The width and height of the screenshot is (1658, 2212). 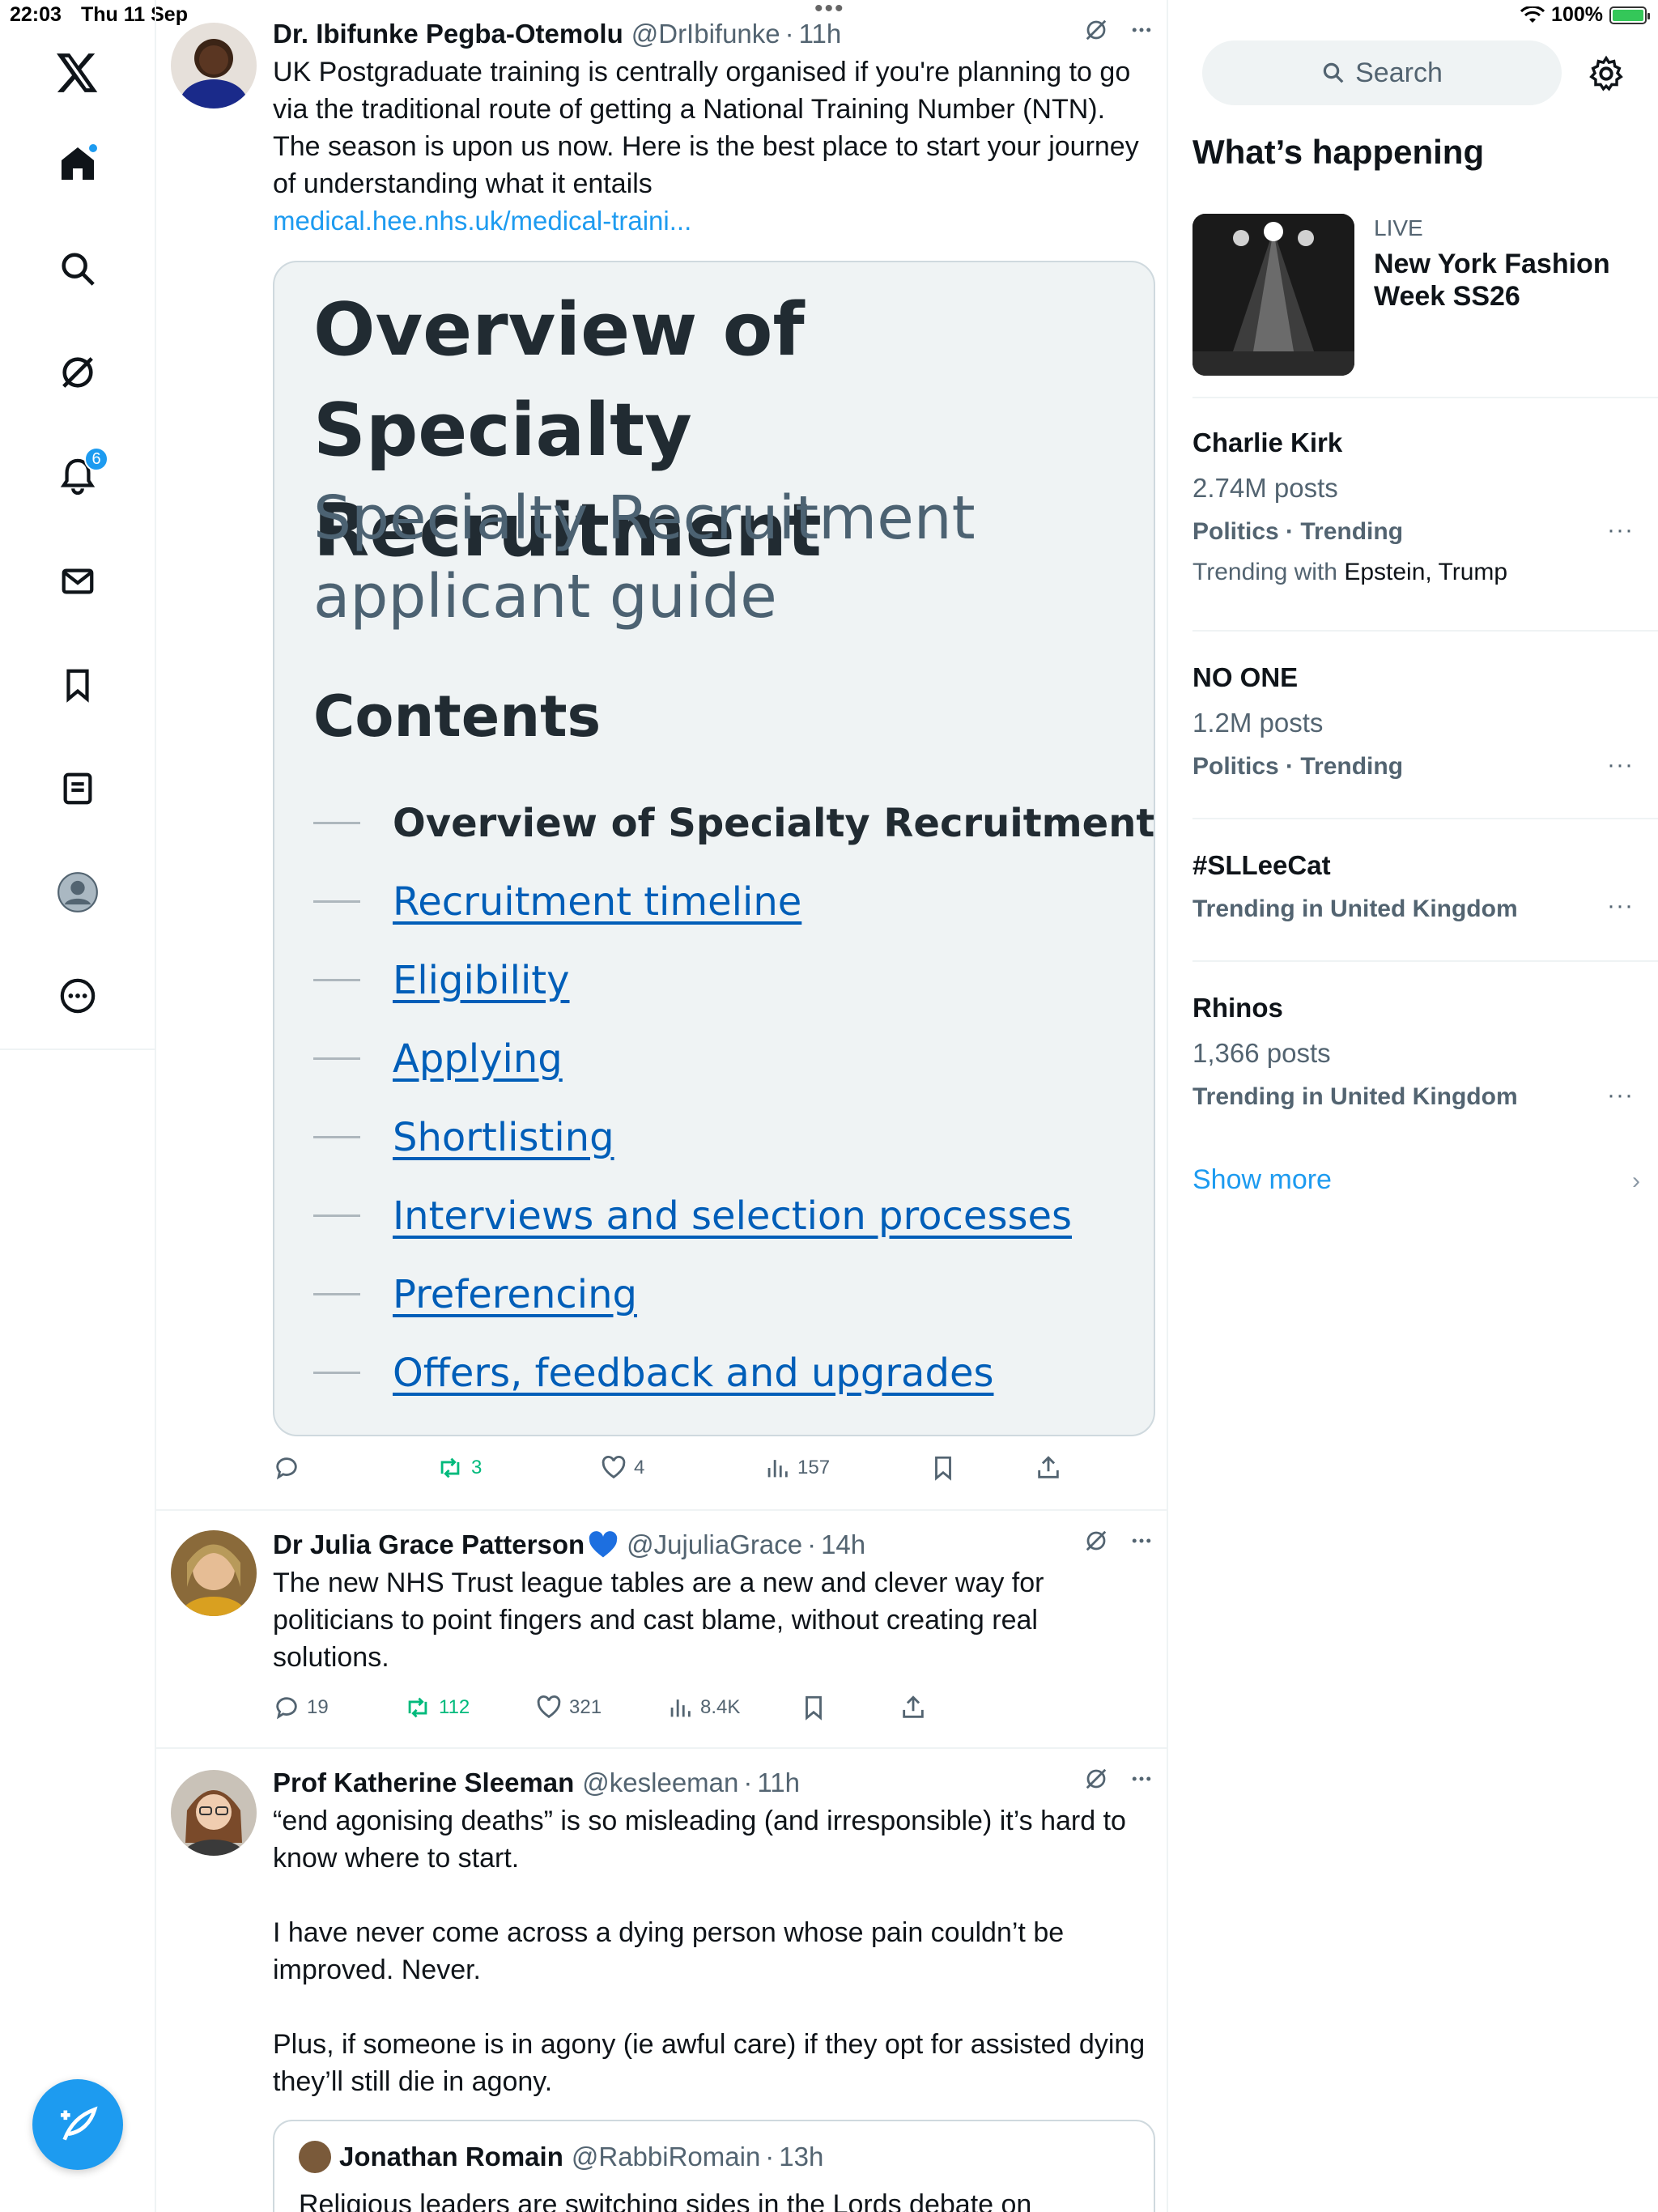 What do you see at coordinates (720, 1707) in the screenshot?
I see `views-count: 8.4K` at bounding box center [720, 1707].